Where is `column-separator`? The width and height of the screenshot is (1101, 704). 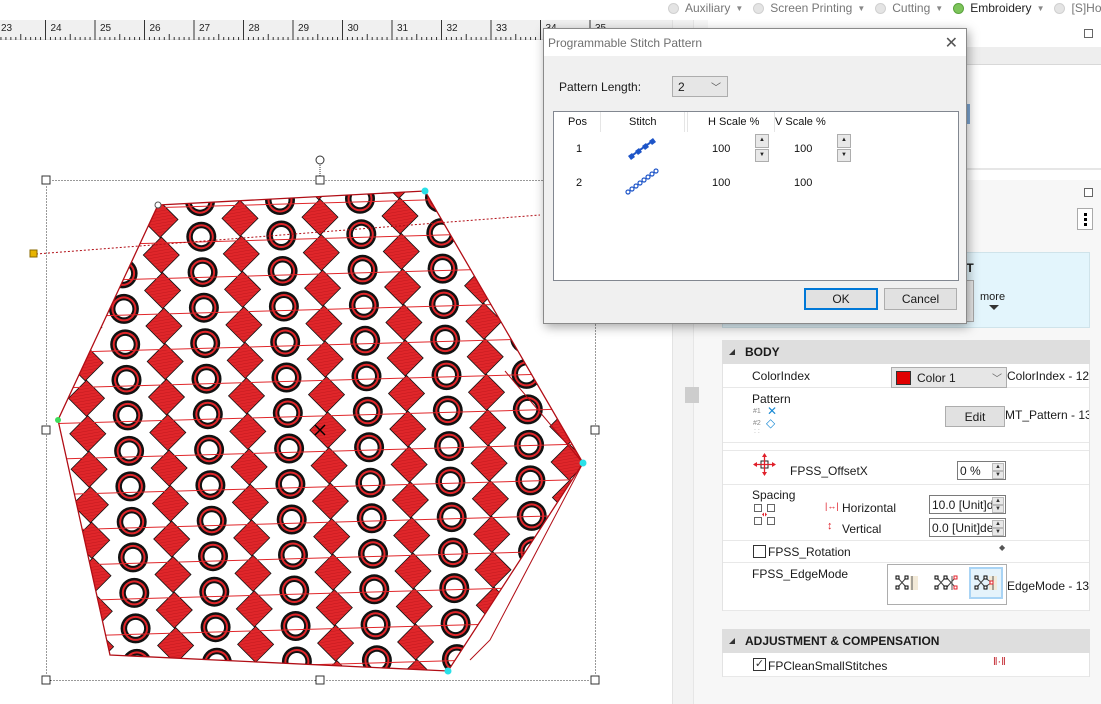
column-separator is located at coordinates (684, 122).